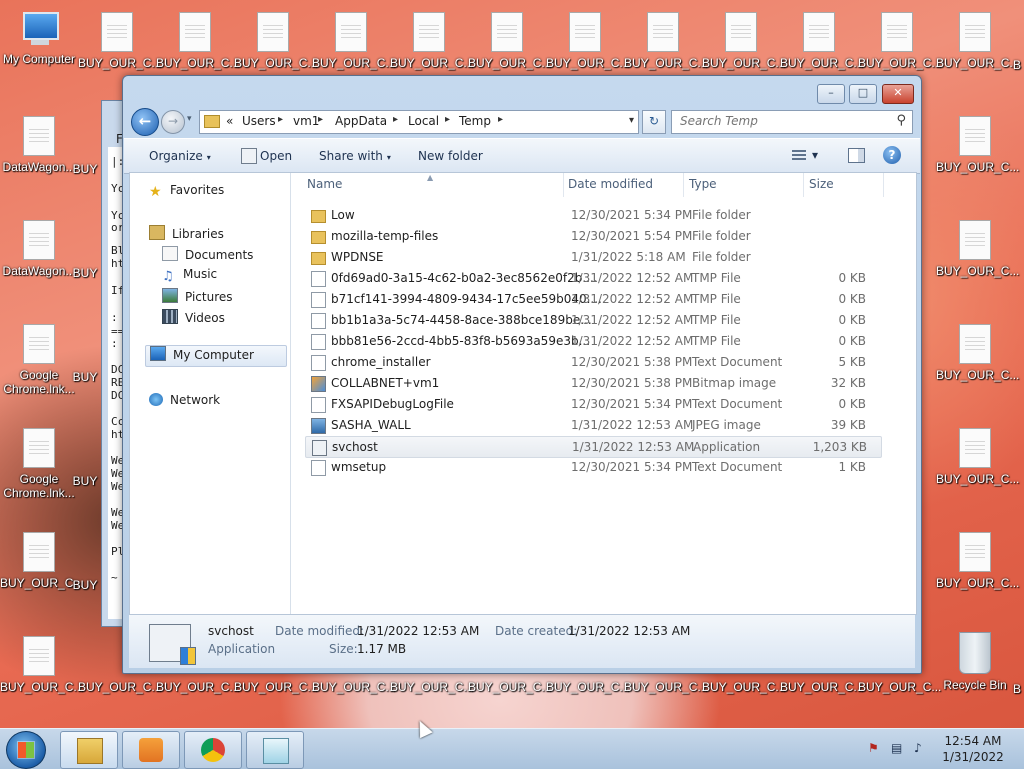 Image resolution: width=1024 pixels, height=769 pixels. I want to click on new-folder-button: New folder, so click(450, 156).